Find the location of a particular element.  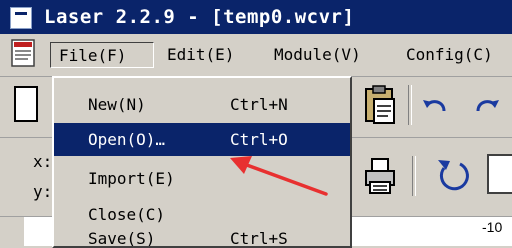

ruler-corner is located at coordinates (12, 231).